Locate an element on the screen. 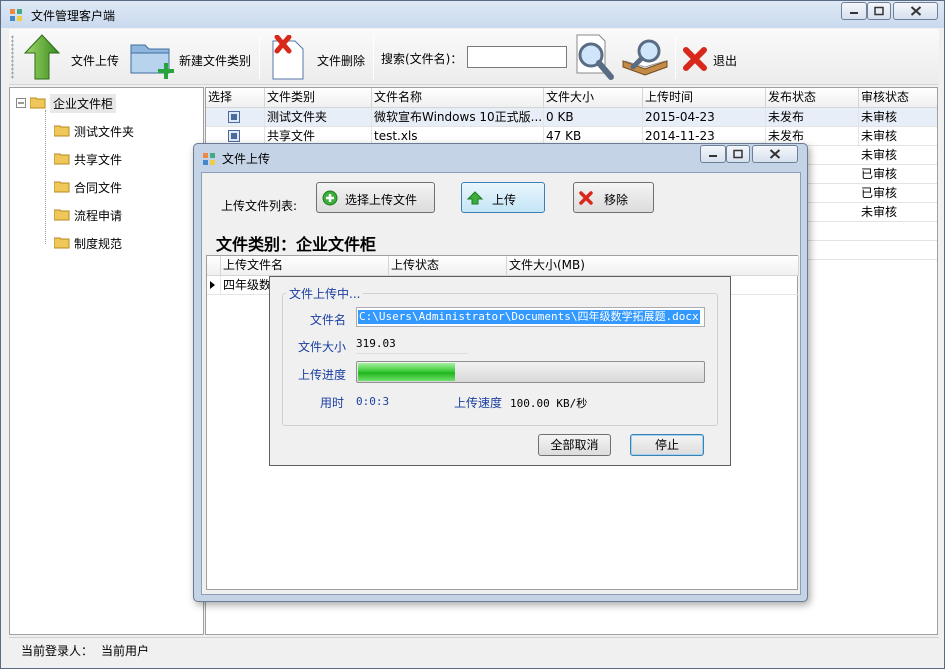  remove-label: 移除 is located at coordinates (616, 200).